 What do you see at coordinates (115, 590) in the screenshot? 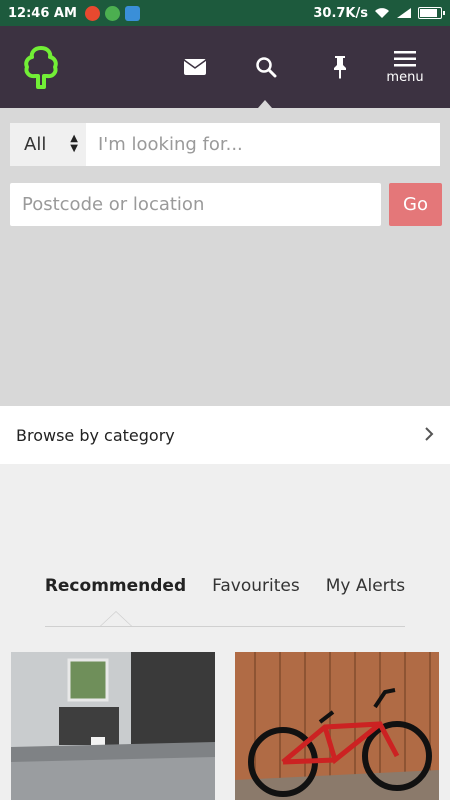
I see `tab-recommended: Recommended` at bounding box center [115, 590].